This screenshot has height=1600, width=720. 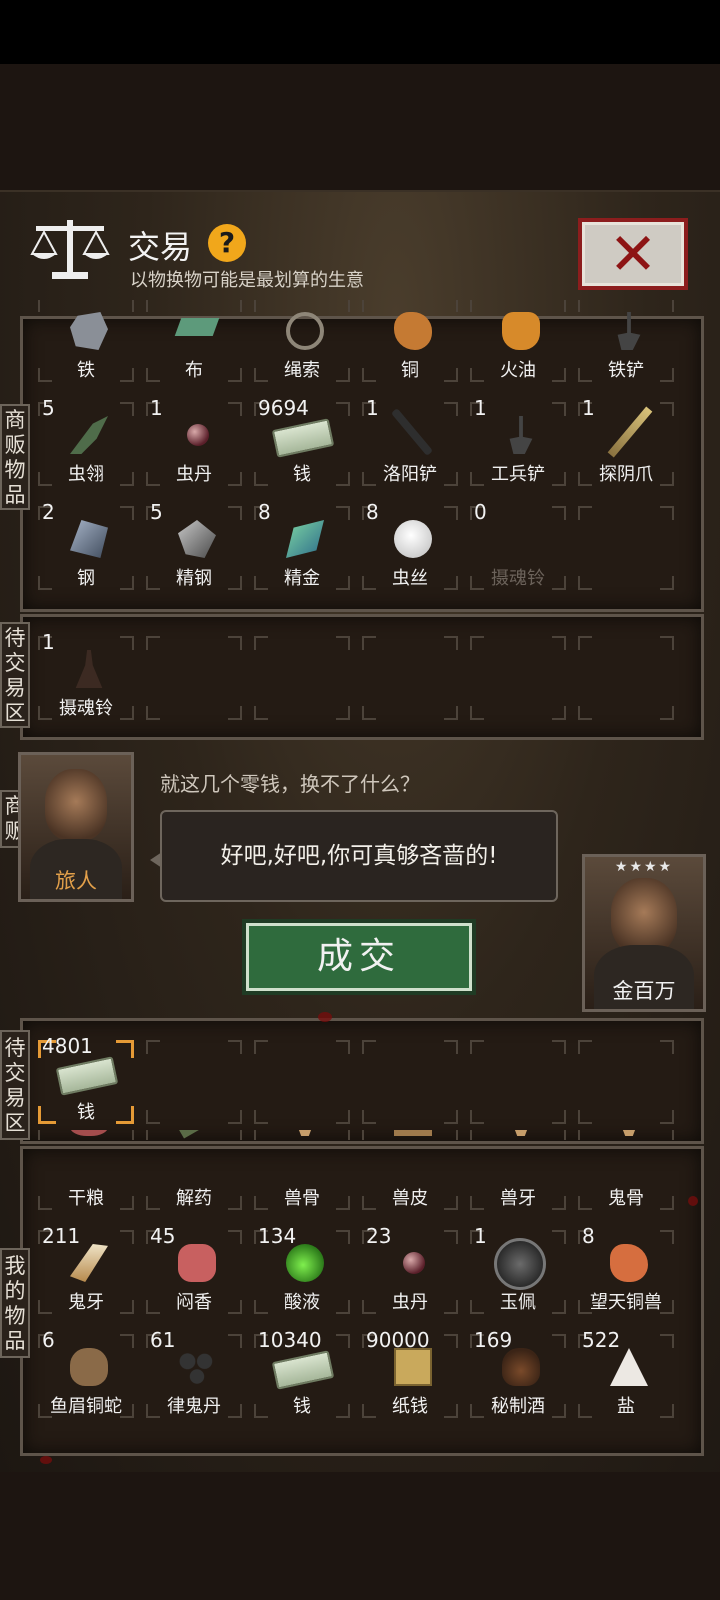 What do you see at coordinates (89, 1133) in the screenshot?
I see `meat-icon` at bounding box center [89, 1133].